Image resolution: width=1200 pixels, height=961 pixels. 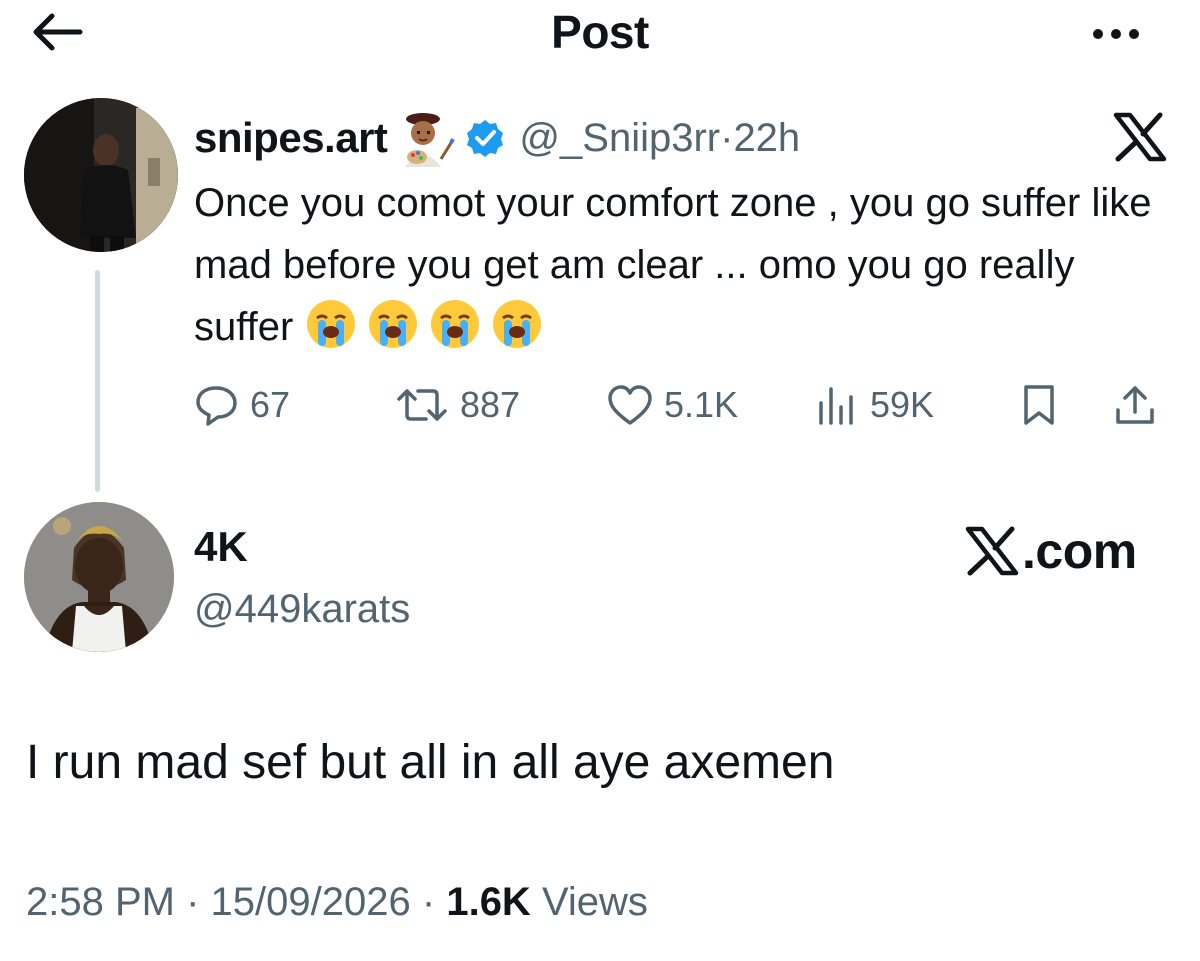 I want to click on top-bar: Post, so click(x=600, y=35).